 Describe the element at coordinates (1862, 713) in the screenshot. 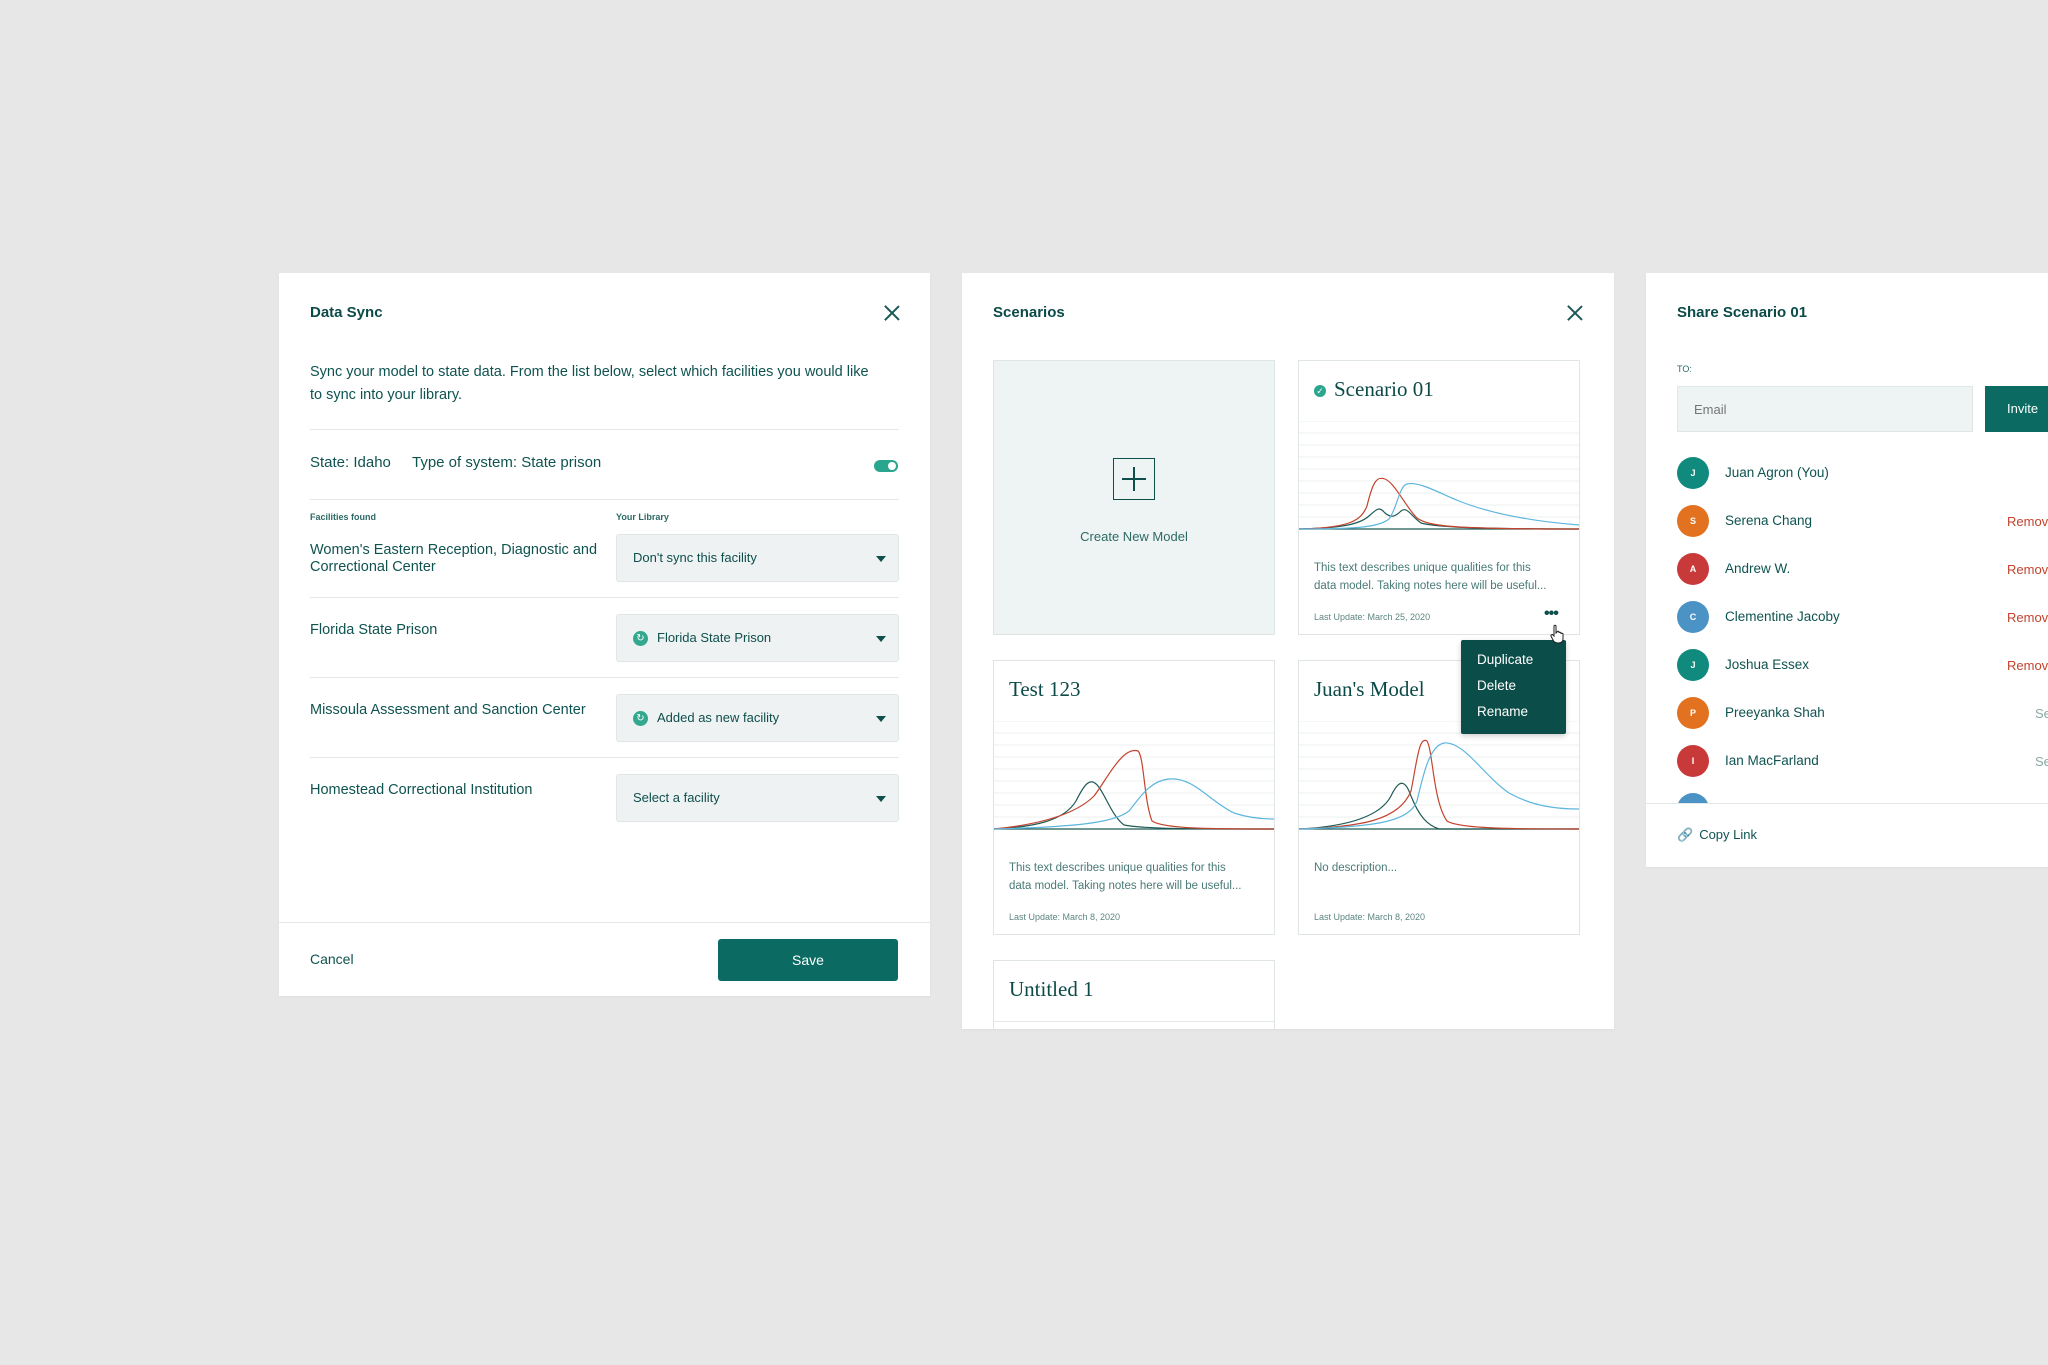

I see `person-row: P Preeyanka Shah Se` at that location.